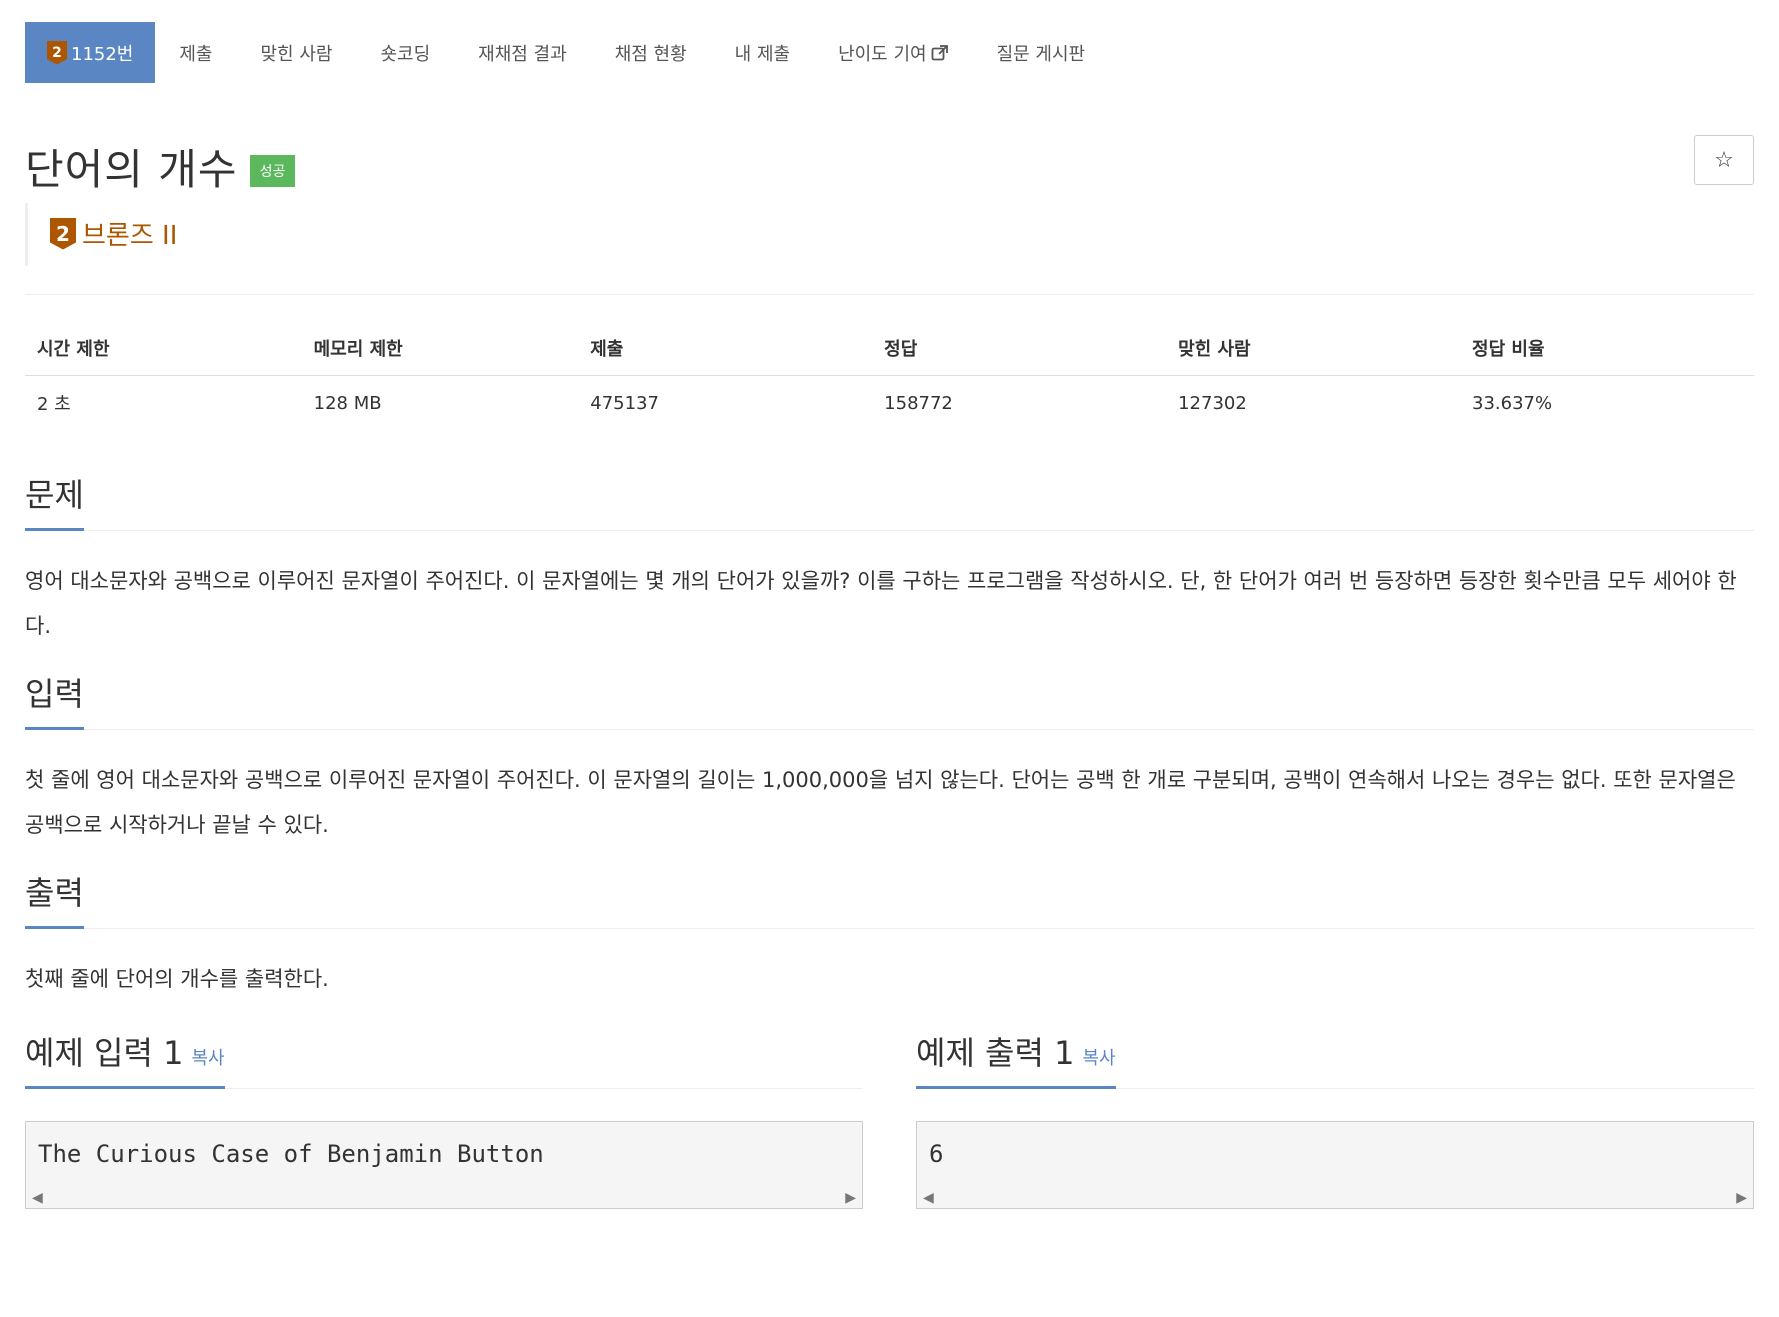  Describe the element at coordinates (444, 1058) in the screenshot. I see `section-header: 예제 입력 1 복사` at that location.